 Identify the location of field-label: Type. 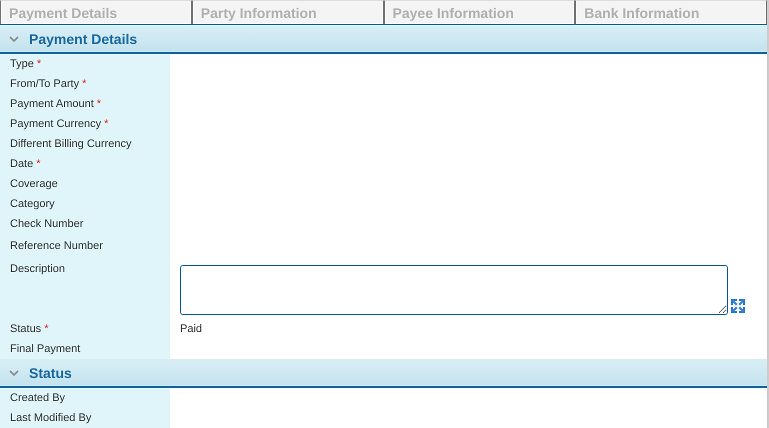
(22, 64).